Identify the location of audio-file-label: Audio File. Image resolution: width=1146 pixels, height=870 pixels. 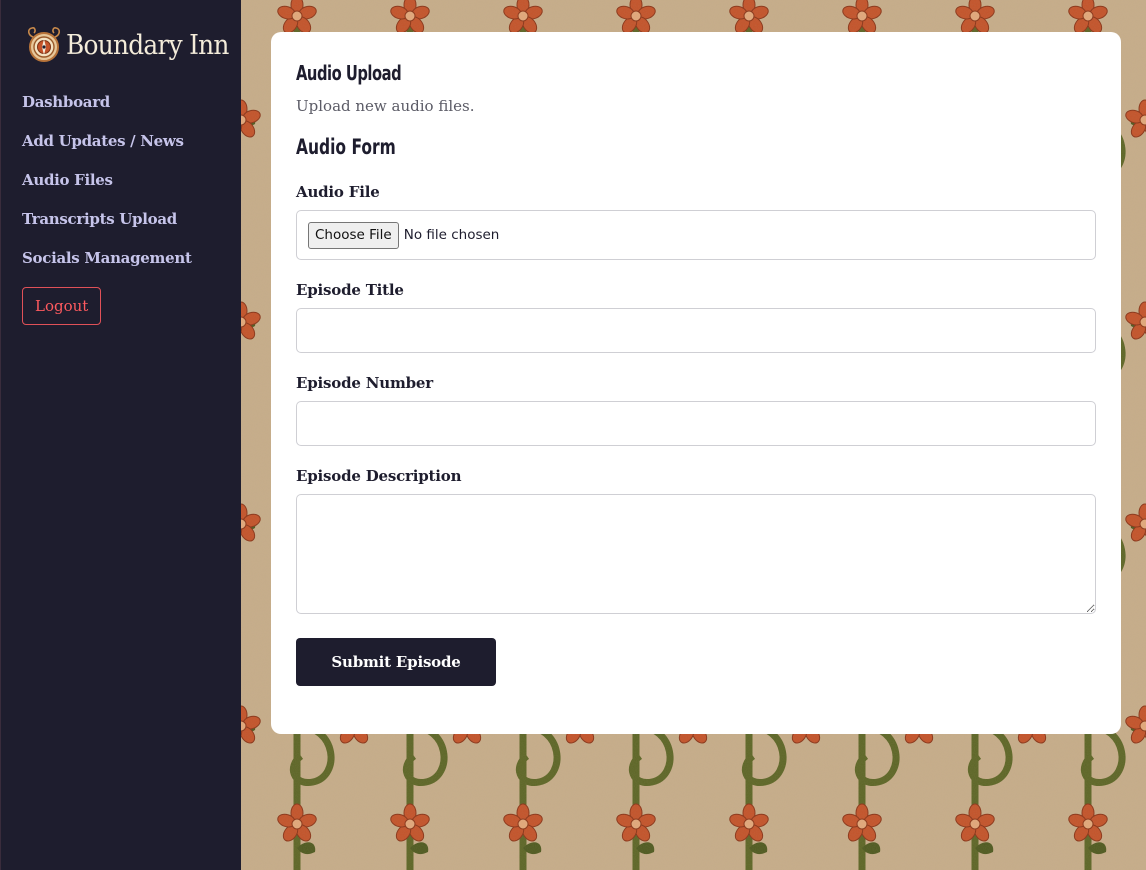
(338, 192).